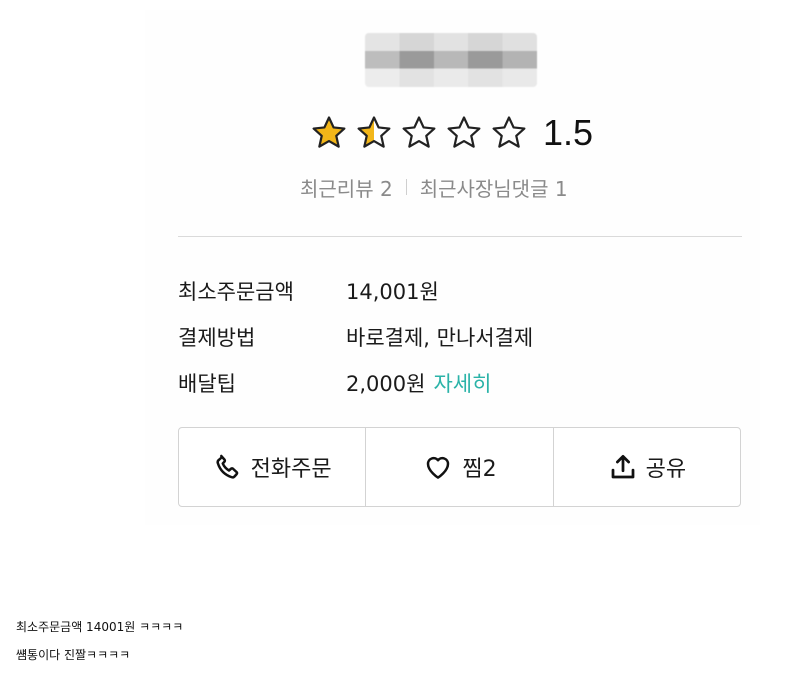  Describe the element at coordinates (100, 627) in the screenshot. I see `caption-line: 최소주문금액 14001원 ㅋㅋㅋㅋ` at that location.